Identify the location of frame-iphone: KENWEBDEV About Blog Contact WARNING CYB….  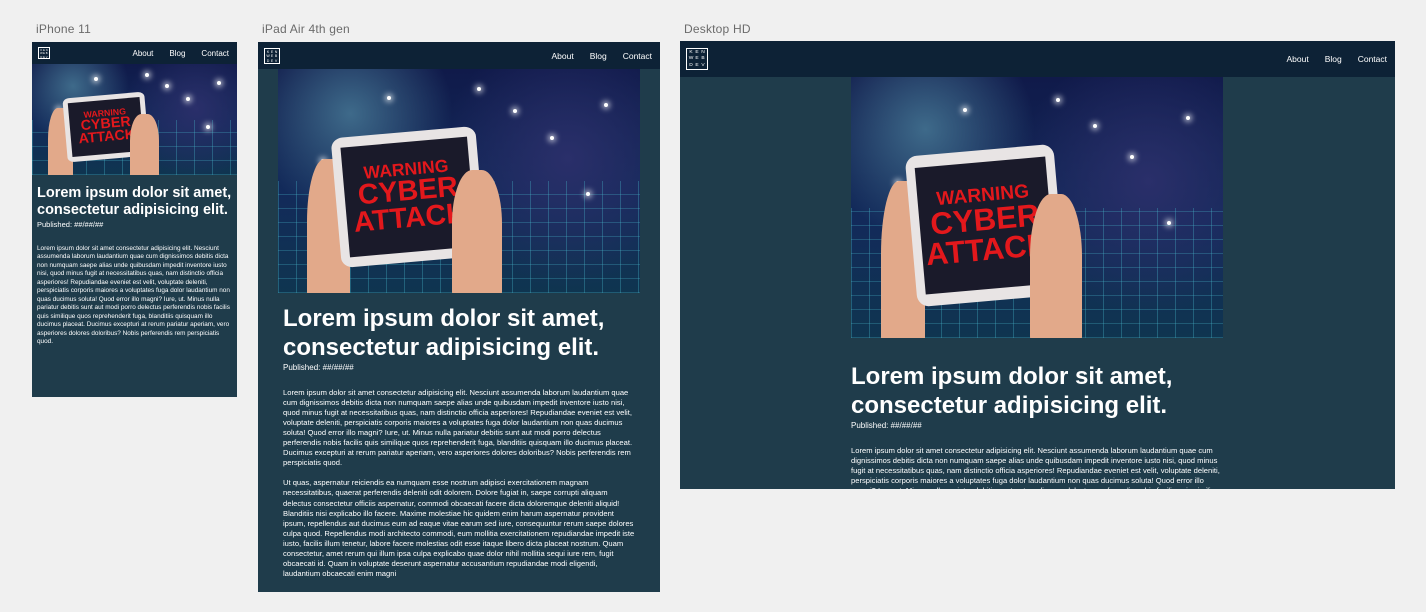
(134, 219).